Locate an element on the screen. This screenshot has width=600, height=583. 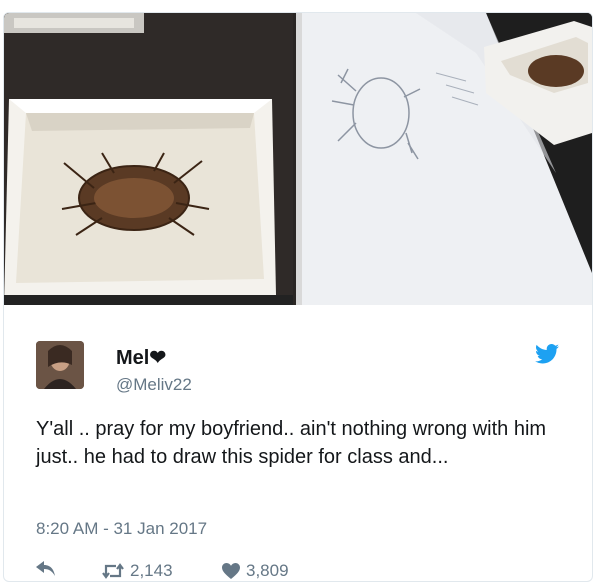
twitter-bird-icon is located at coordinates (547, 354).